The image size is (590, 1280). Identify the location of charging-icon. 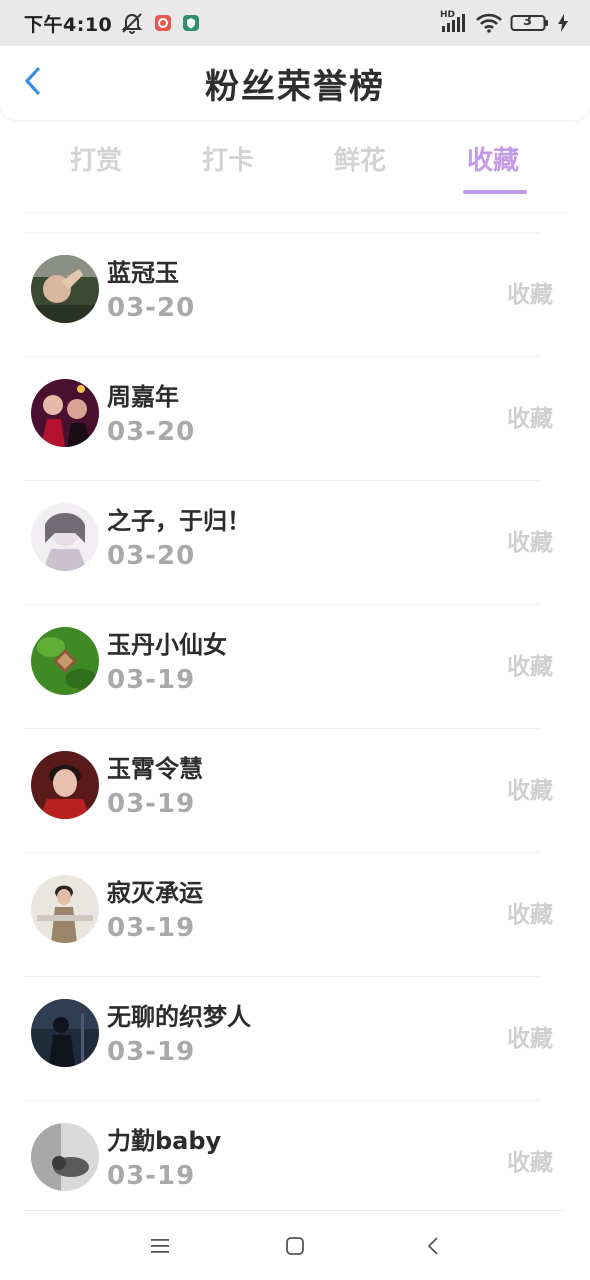
(563, 23).